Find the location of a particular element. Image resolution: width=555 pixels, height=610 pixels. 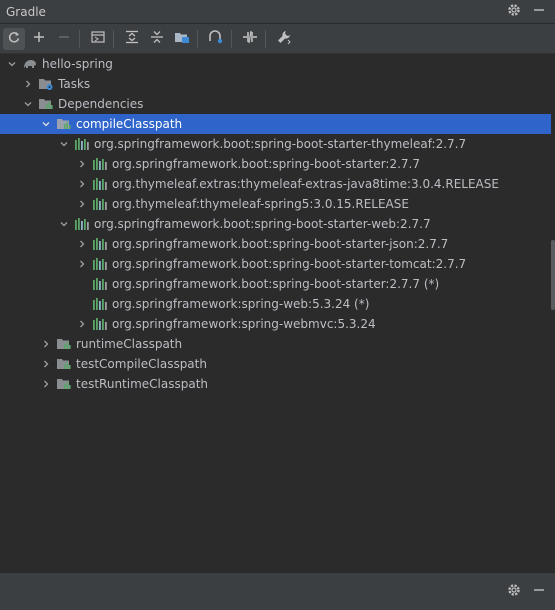

expand-all-icon is located at coordinates (132, 38).